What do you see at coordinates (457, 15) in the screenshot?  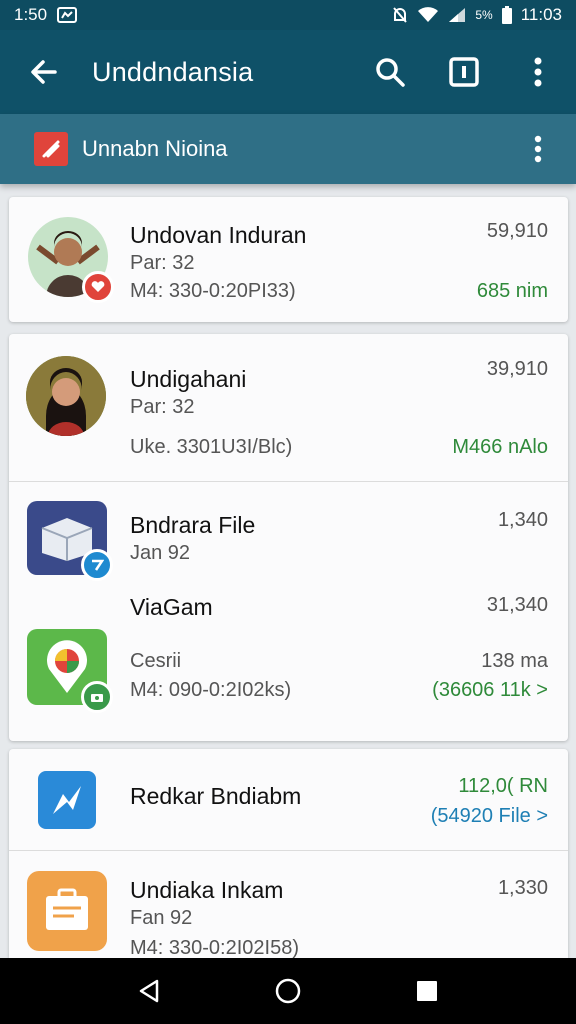 I see `signal-icon` at bounding box center [457, 15].